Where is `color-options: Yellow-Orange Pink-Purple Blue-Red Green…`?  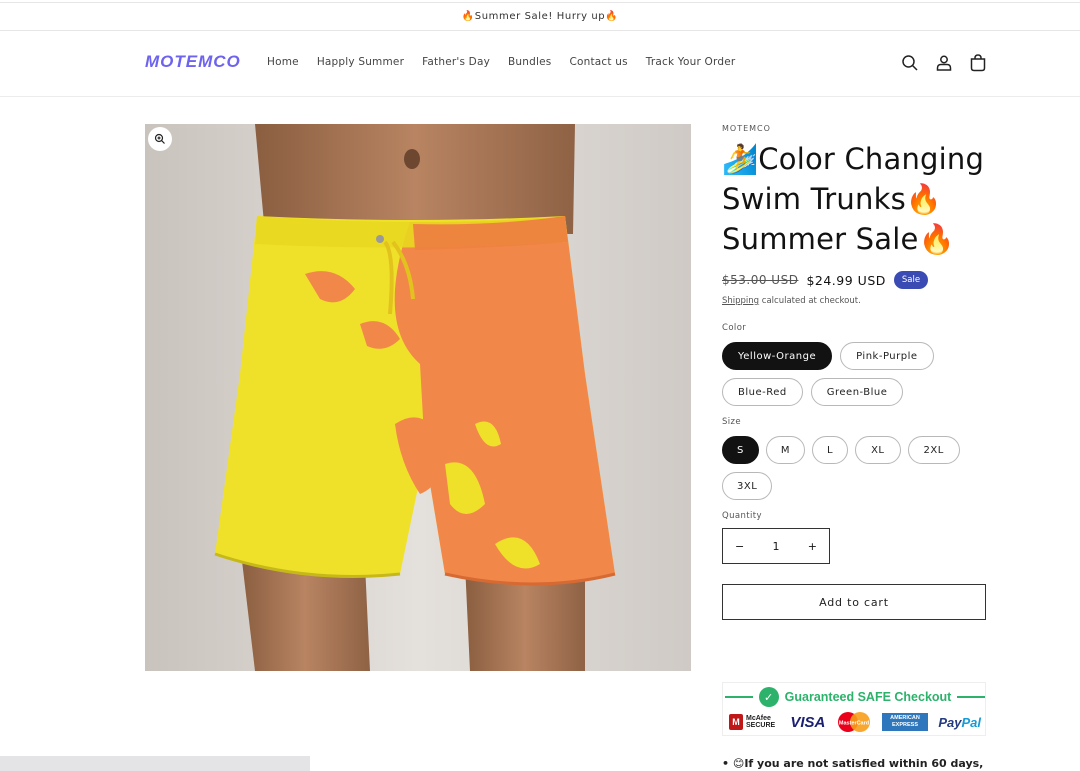
color-options: Yellow-Orange Pink-Purple Blue-Red Green… is located at coordinates (854, 374).